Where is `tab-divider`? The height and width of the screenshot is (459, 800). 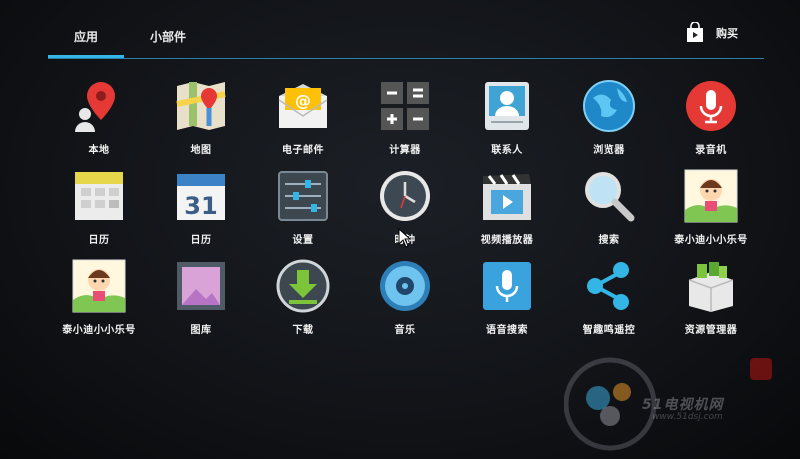 tab-divider is located at coordinates (406, 58).